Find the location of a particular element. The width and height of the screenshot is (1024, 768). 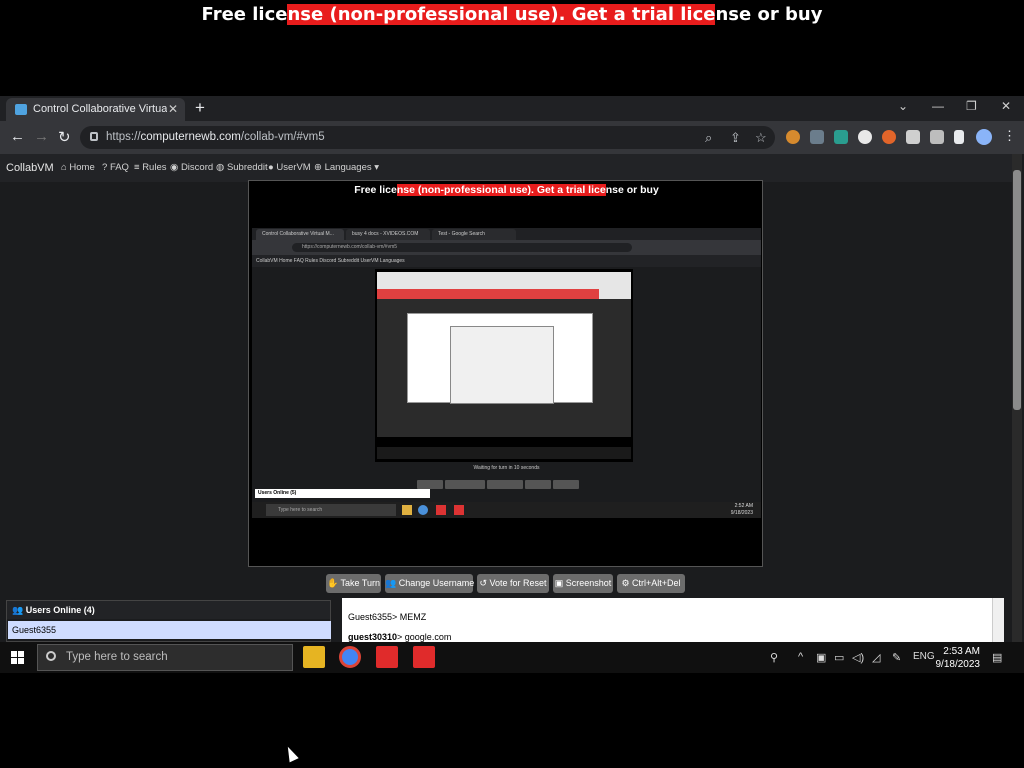

page-scroll-thumb is located at coordinates (1017, 290).